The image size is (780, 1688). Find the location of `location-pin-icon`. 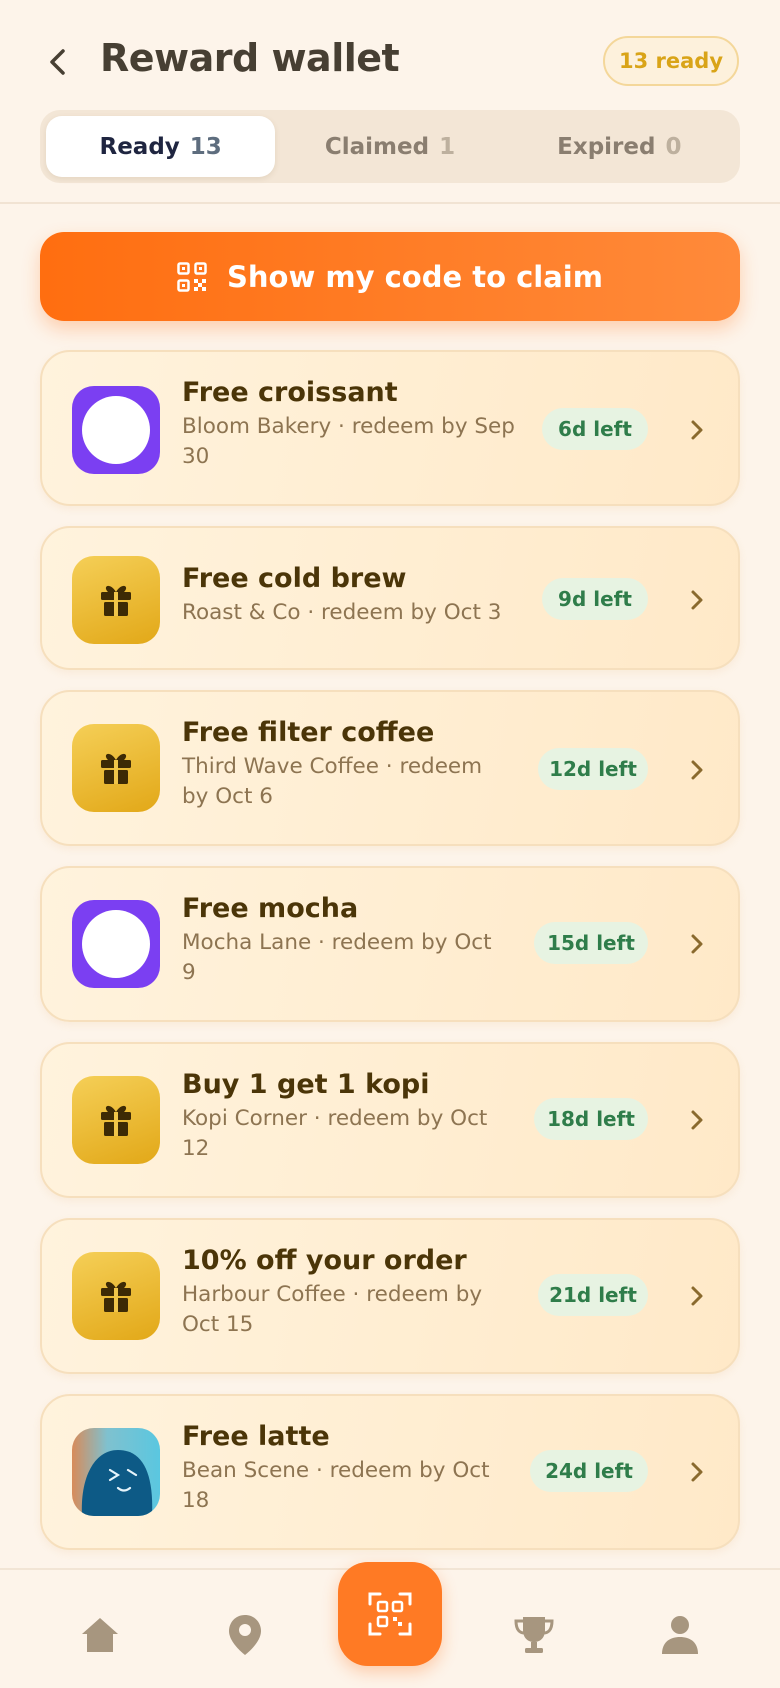

location-pin-icon is located at coordinates (245, 1635).